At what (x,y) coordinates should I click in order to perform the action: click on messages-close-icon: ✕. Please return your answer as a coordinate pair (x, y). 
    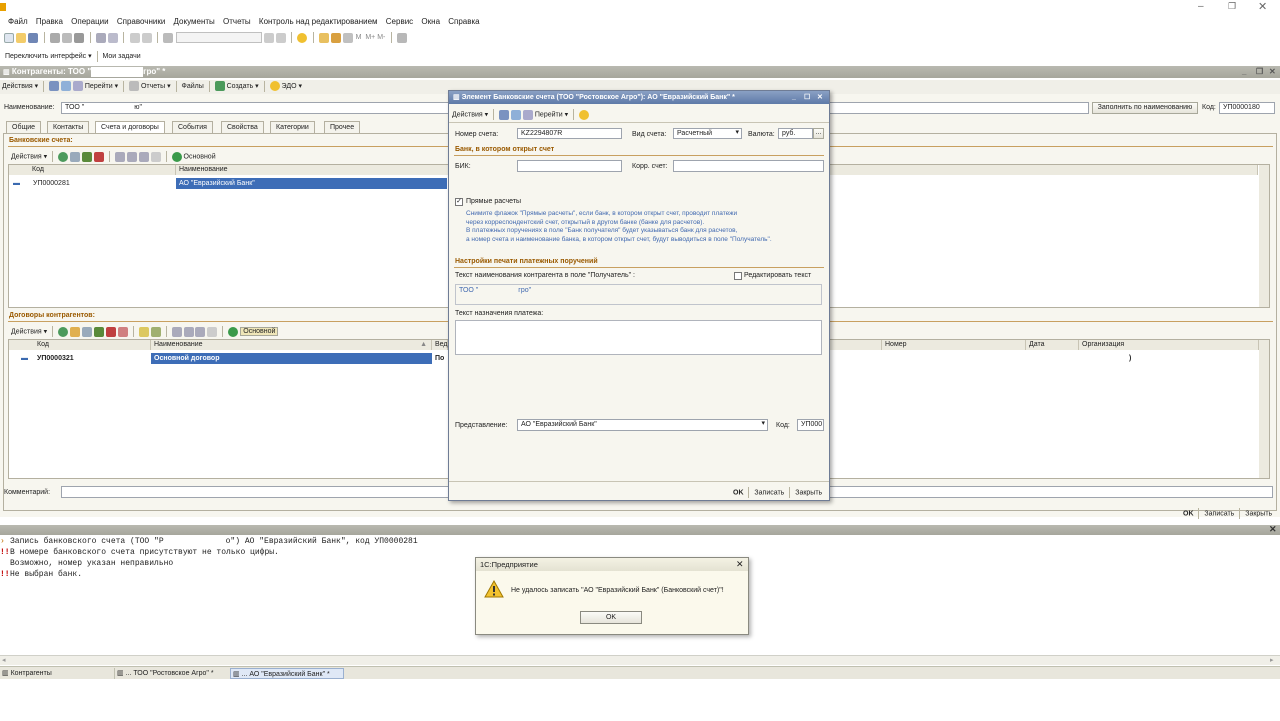
    Looking at the image, I should click on (1273, 529).